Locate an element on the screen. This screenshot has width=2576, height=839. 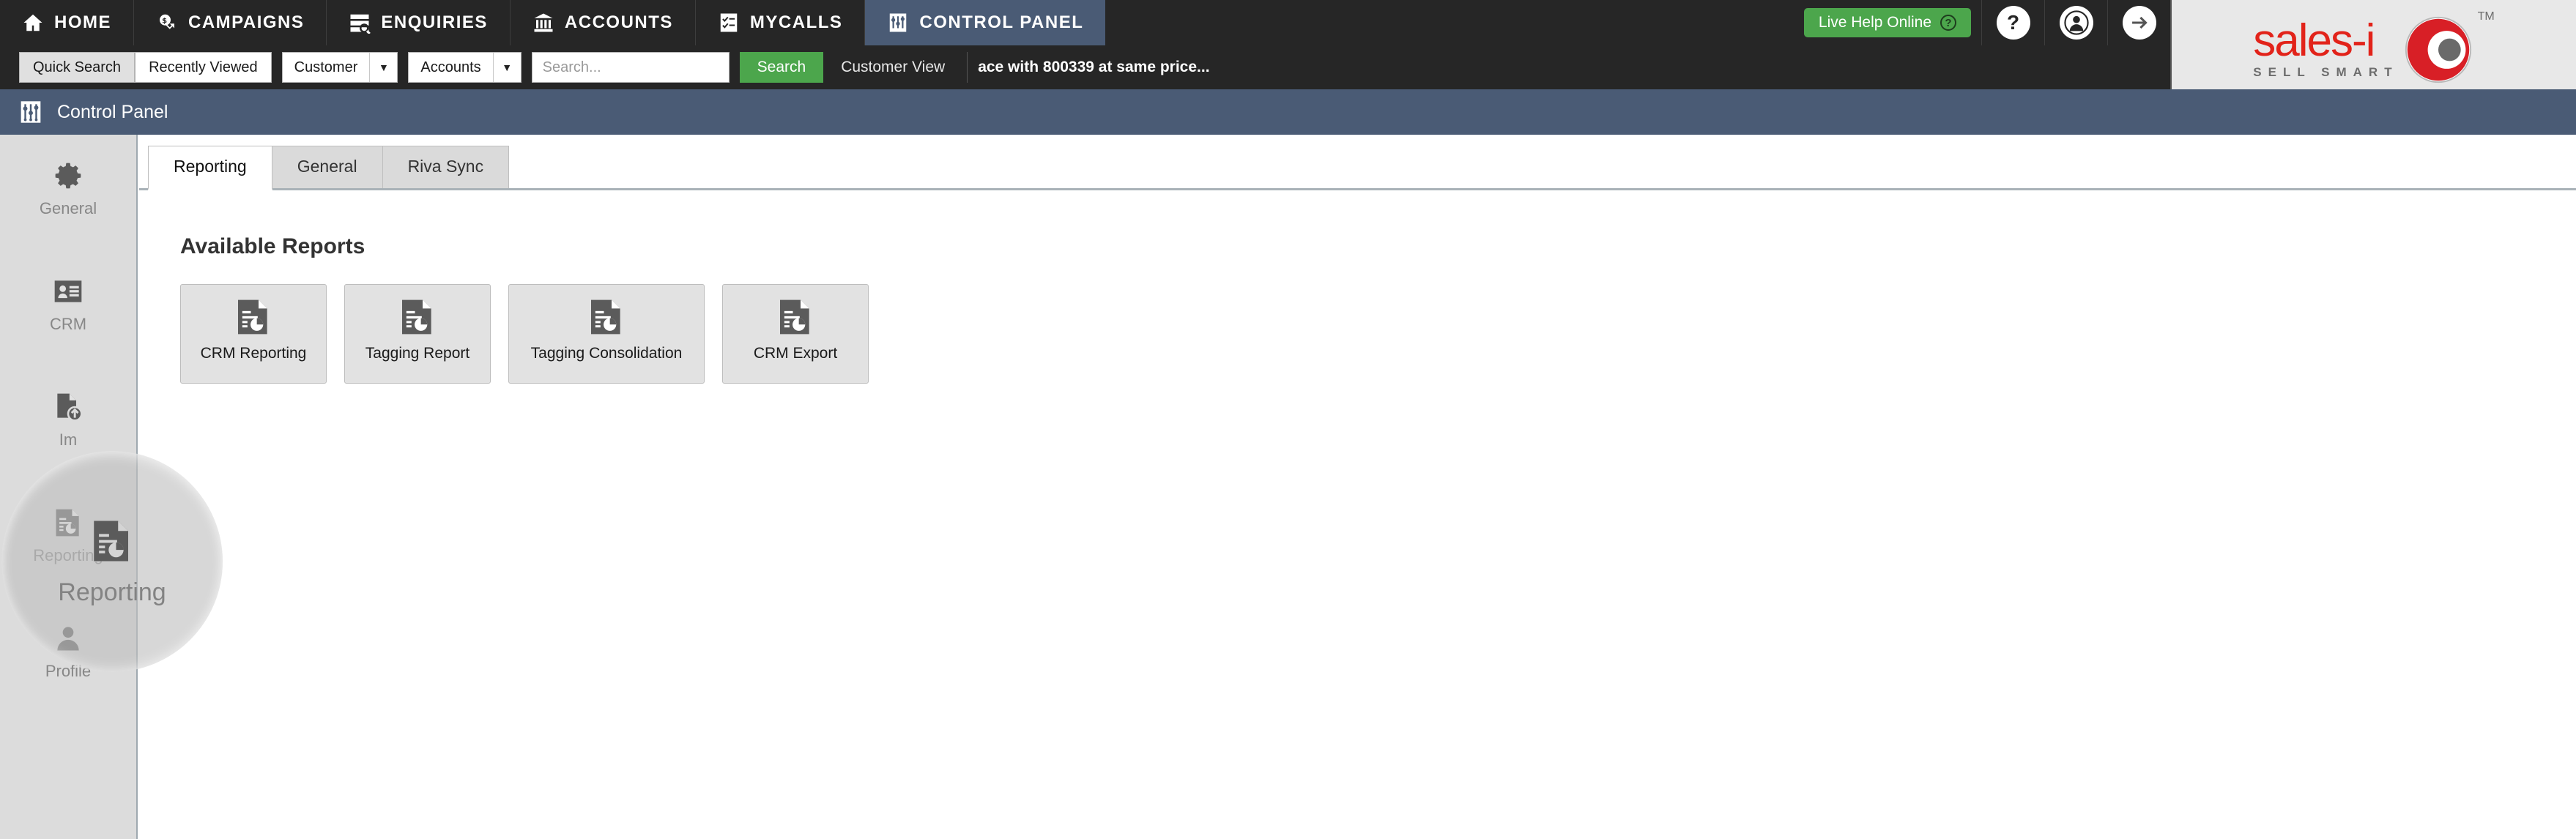
nav-item-control-panel: CONTROL PANEL is located at coordinates (985, 22).